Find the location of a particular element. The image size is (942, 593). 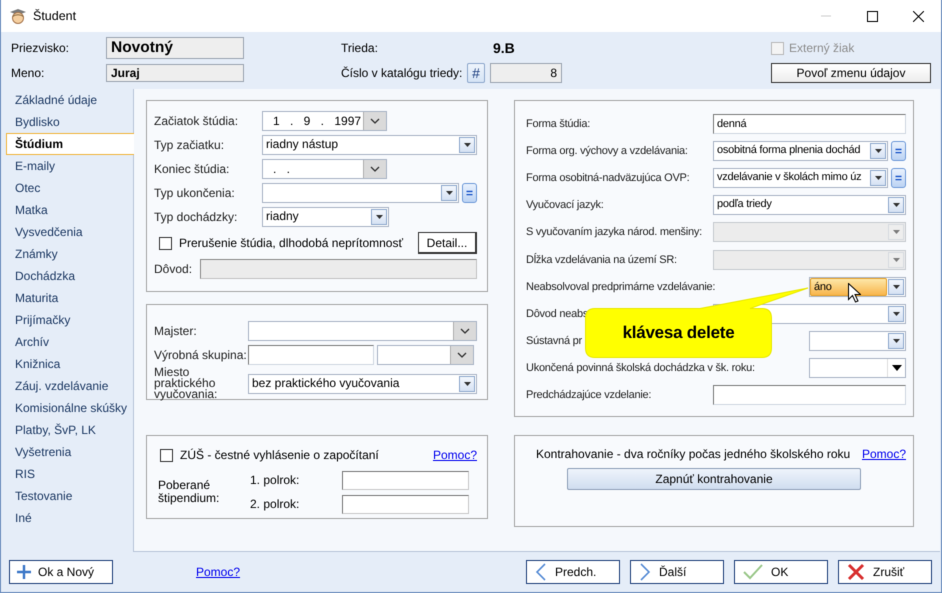

combo-box: áno is located at coordinates (857, 286).